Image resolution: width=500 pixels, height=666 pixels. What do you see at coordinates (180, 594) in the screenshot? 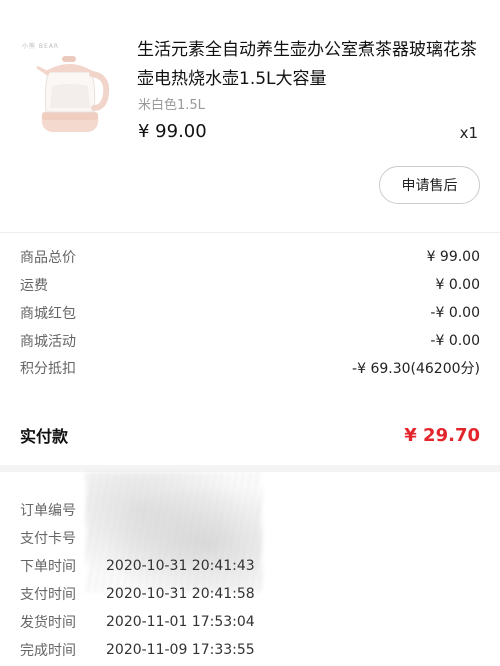
I see `info-value: 2020-10-31 20:41:58` at bounding box center [180, 594].